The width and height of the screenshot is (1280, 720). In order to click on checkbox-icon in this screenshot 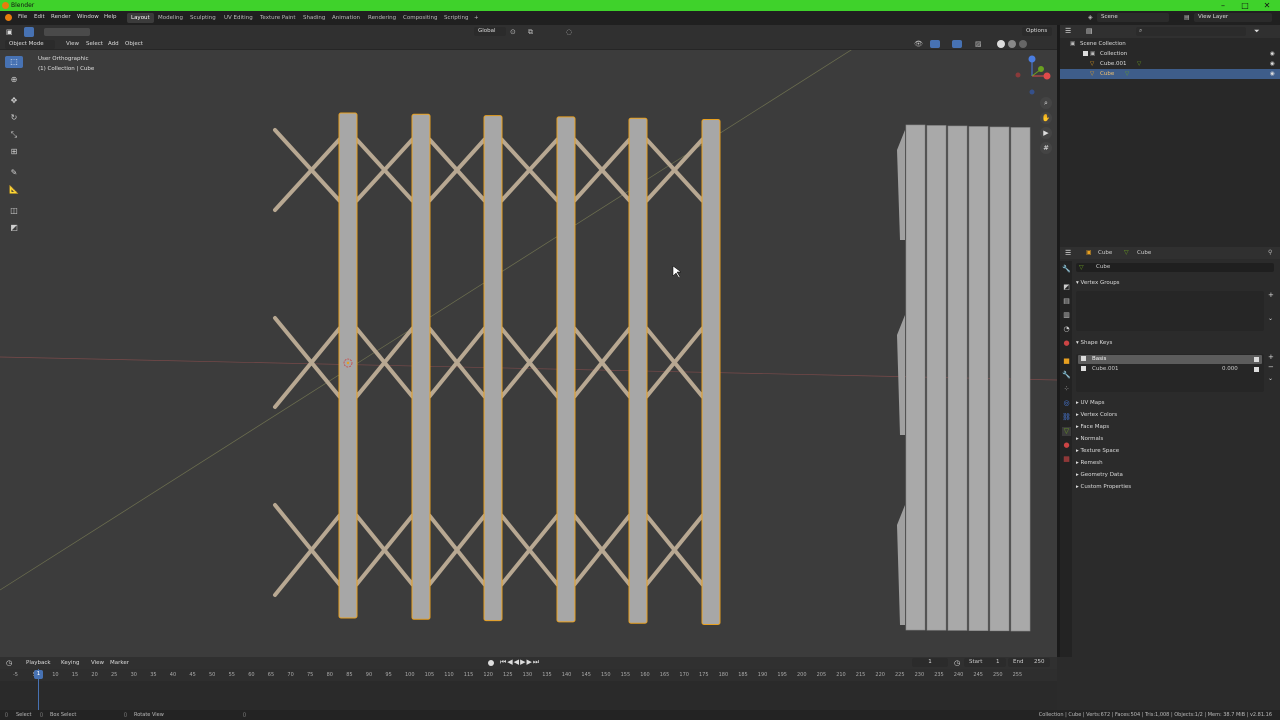, I will do `click(1085, 53)`.